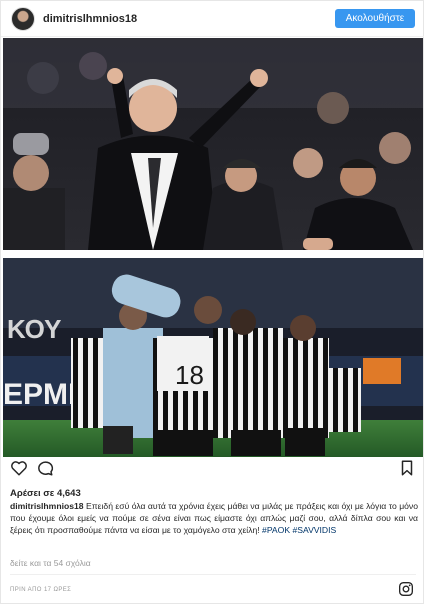 The image size is (424, 604). Describe the element at coordinates (276, 530) in the screenshot. I see `hashtag-paok: #PAOK` at that location.